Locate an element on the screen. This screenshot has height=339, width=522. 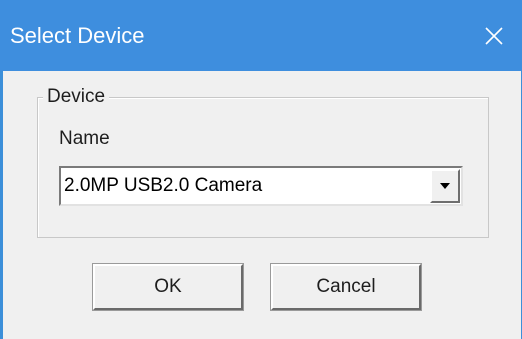
close-button is located at coordinates (494, 36).